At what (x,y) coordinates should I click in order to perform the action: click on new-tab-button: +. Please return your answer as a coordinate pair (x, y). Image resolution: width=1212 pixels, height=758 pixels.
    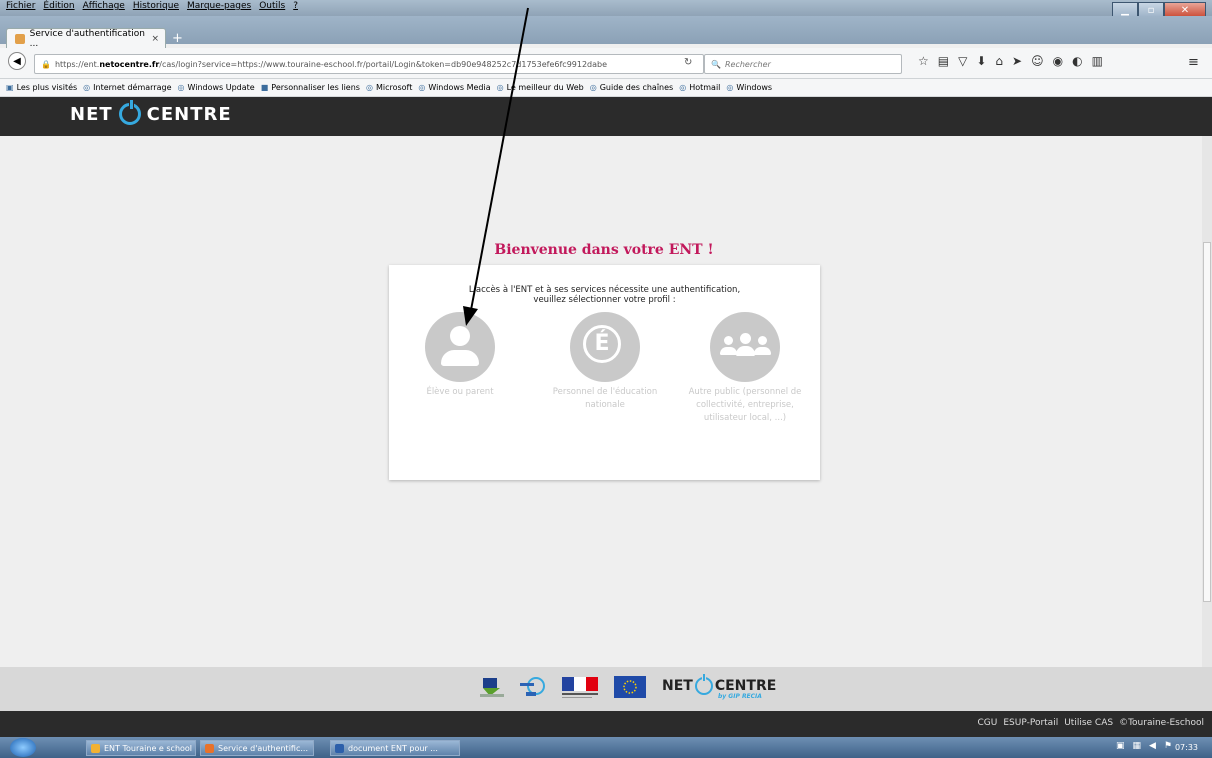
    Looking at the image, I should click on (177, 38).